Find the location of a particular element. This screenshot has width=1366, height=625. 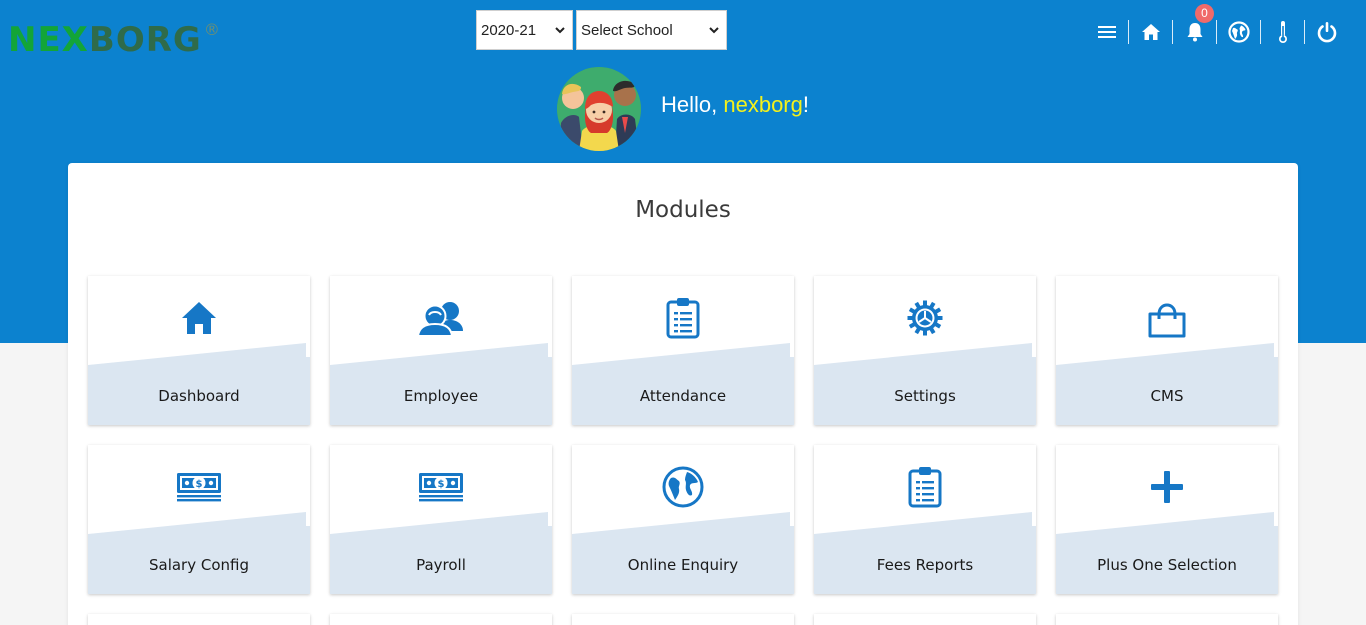

logout-button is located at coordinates (1326, 32).